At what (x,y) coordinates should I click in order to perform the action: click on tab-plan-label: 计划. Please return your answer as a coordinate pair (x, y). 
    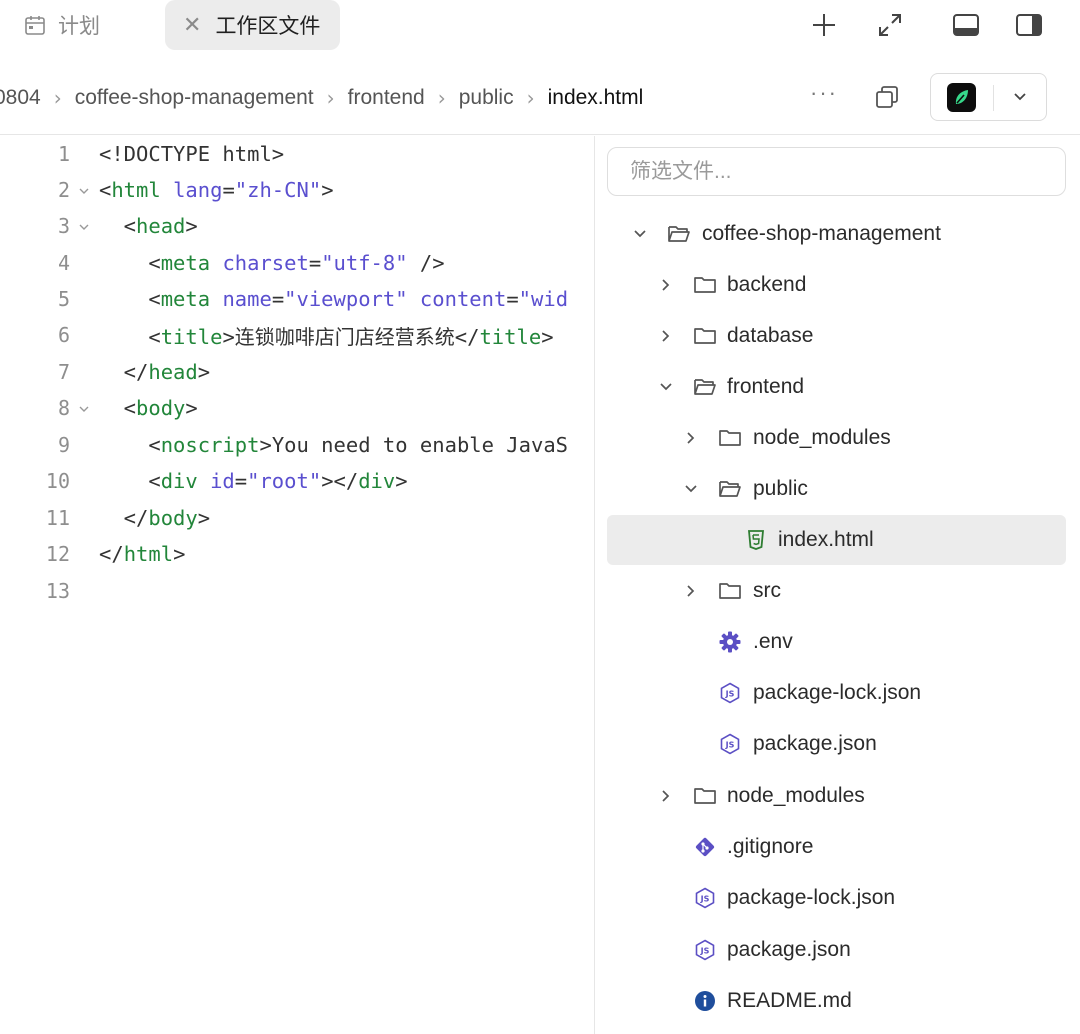
    Looking at the image, I should click on (79, 26).